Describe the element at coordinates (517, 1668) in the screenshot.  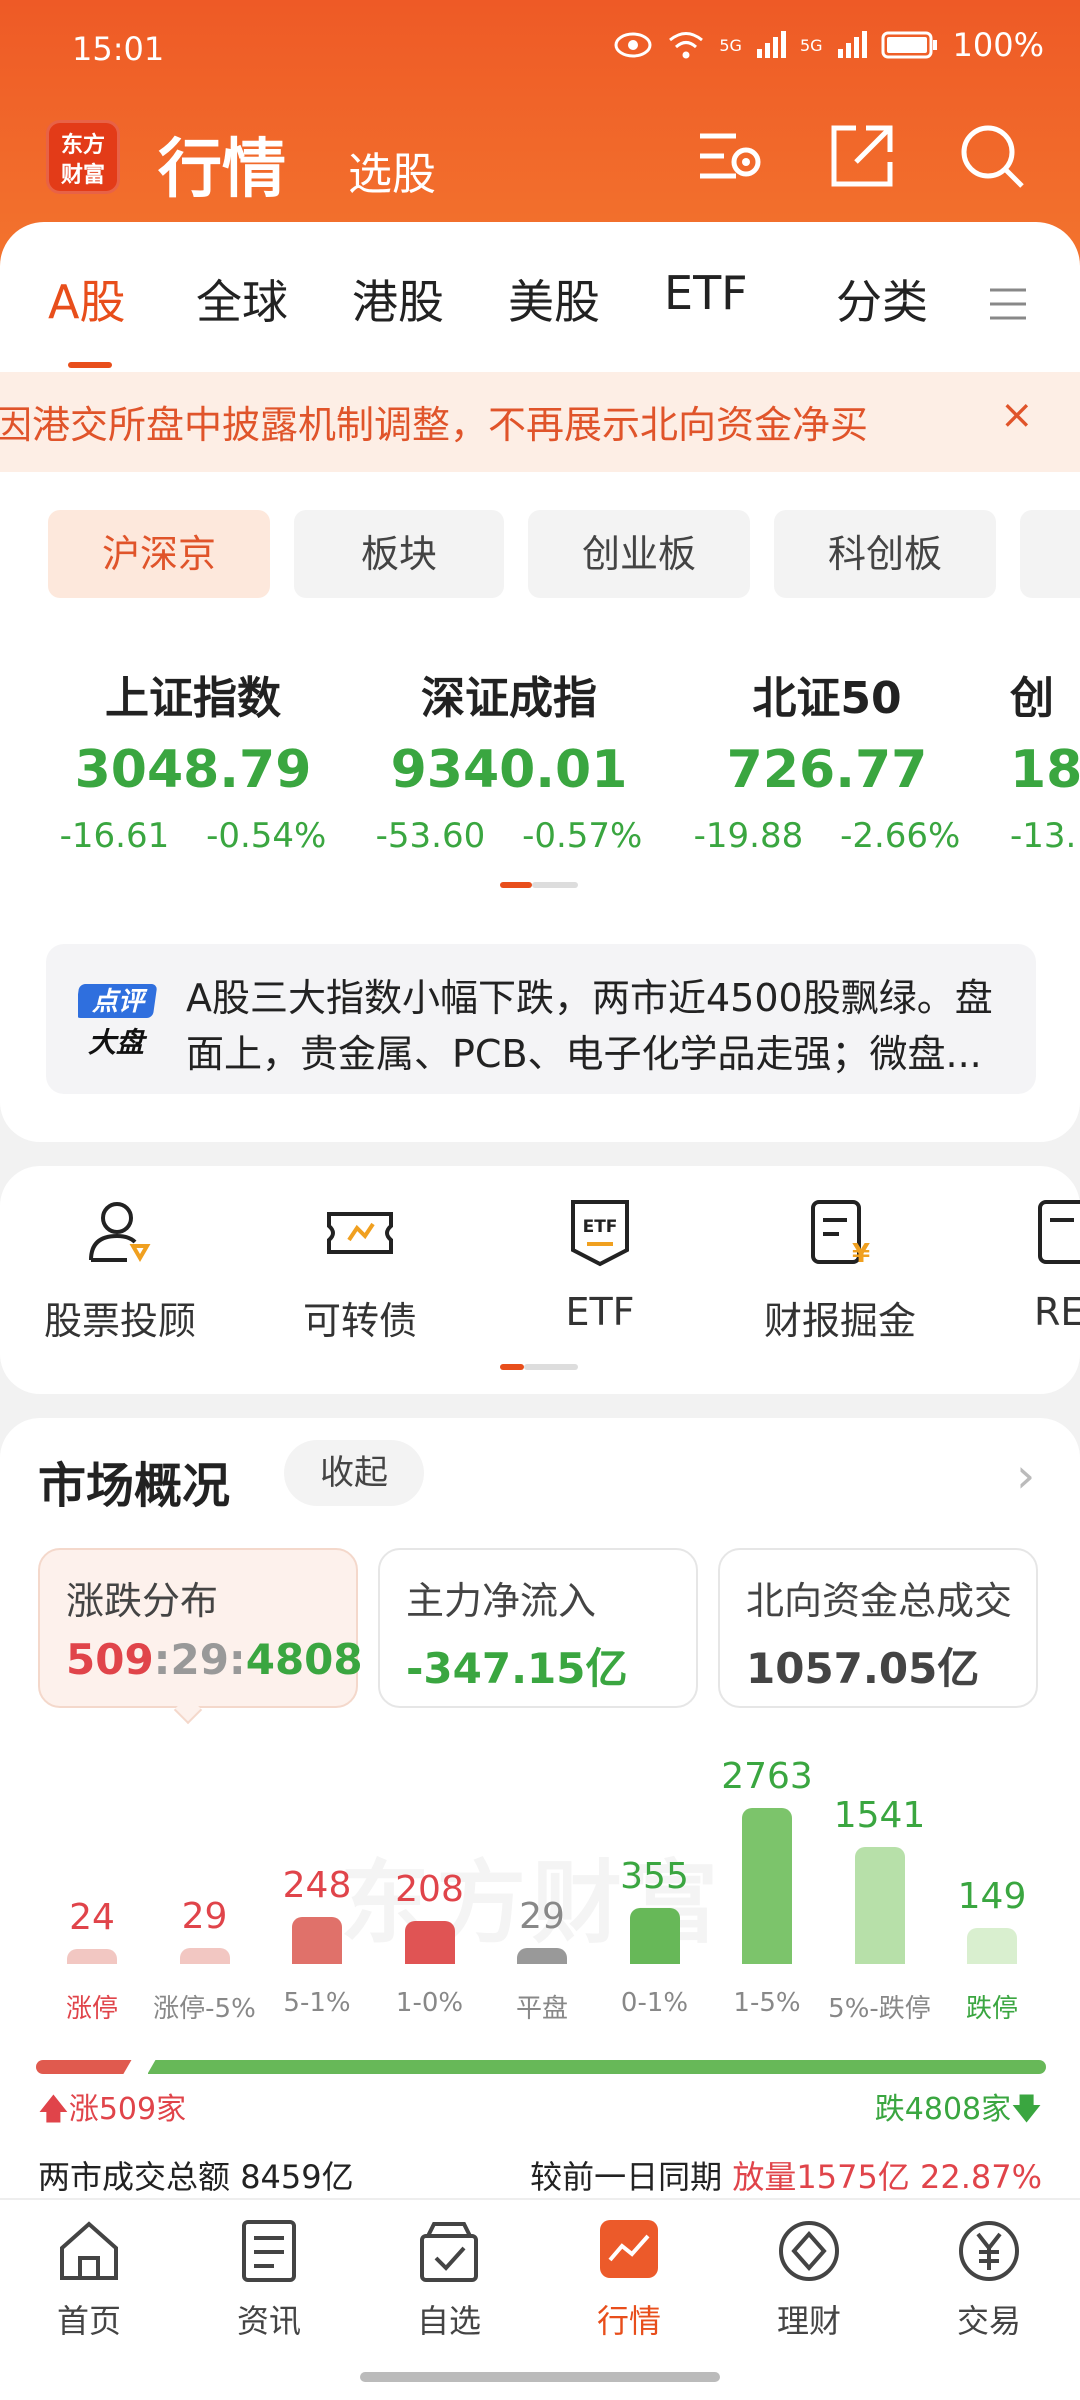
I see `metric-value: -347.15亿` at that location.